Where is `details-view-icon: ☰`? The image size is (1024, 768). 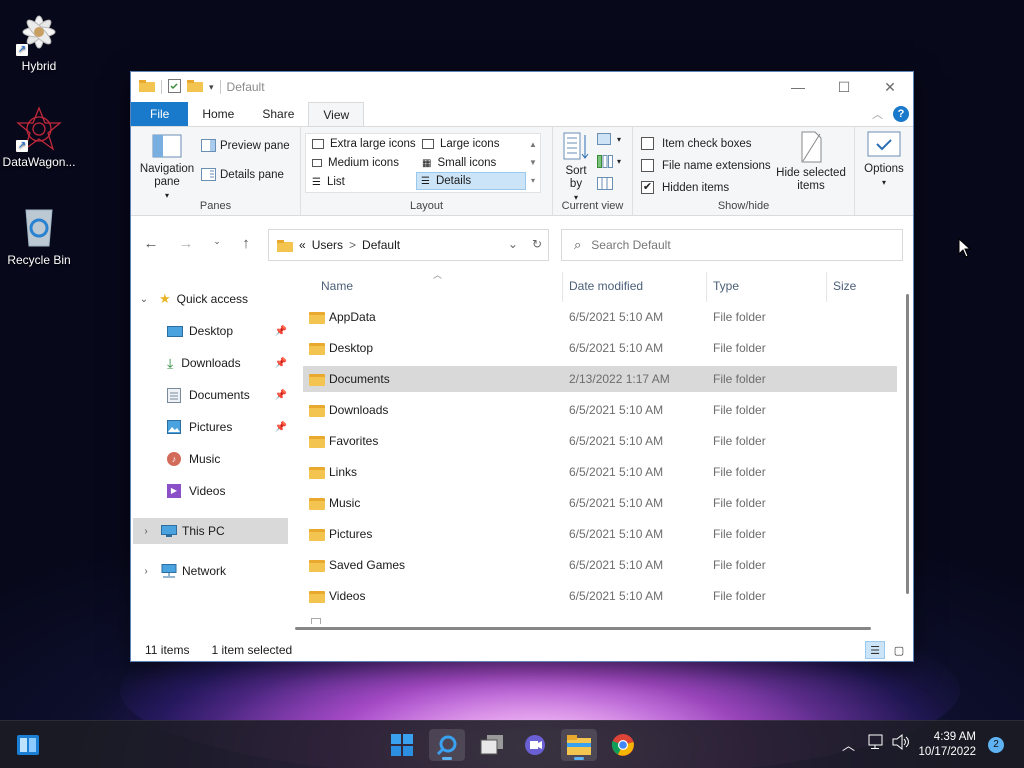
details-view-icon: ☰ is located at coordinates (875, 650).